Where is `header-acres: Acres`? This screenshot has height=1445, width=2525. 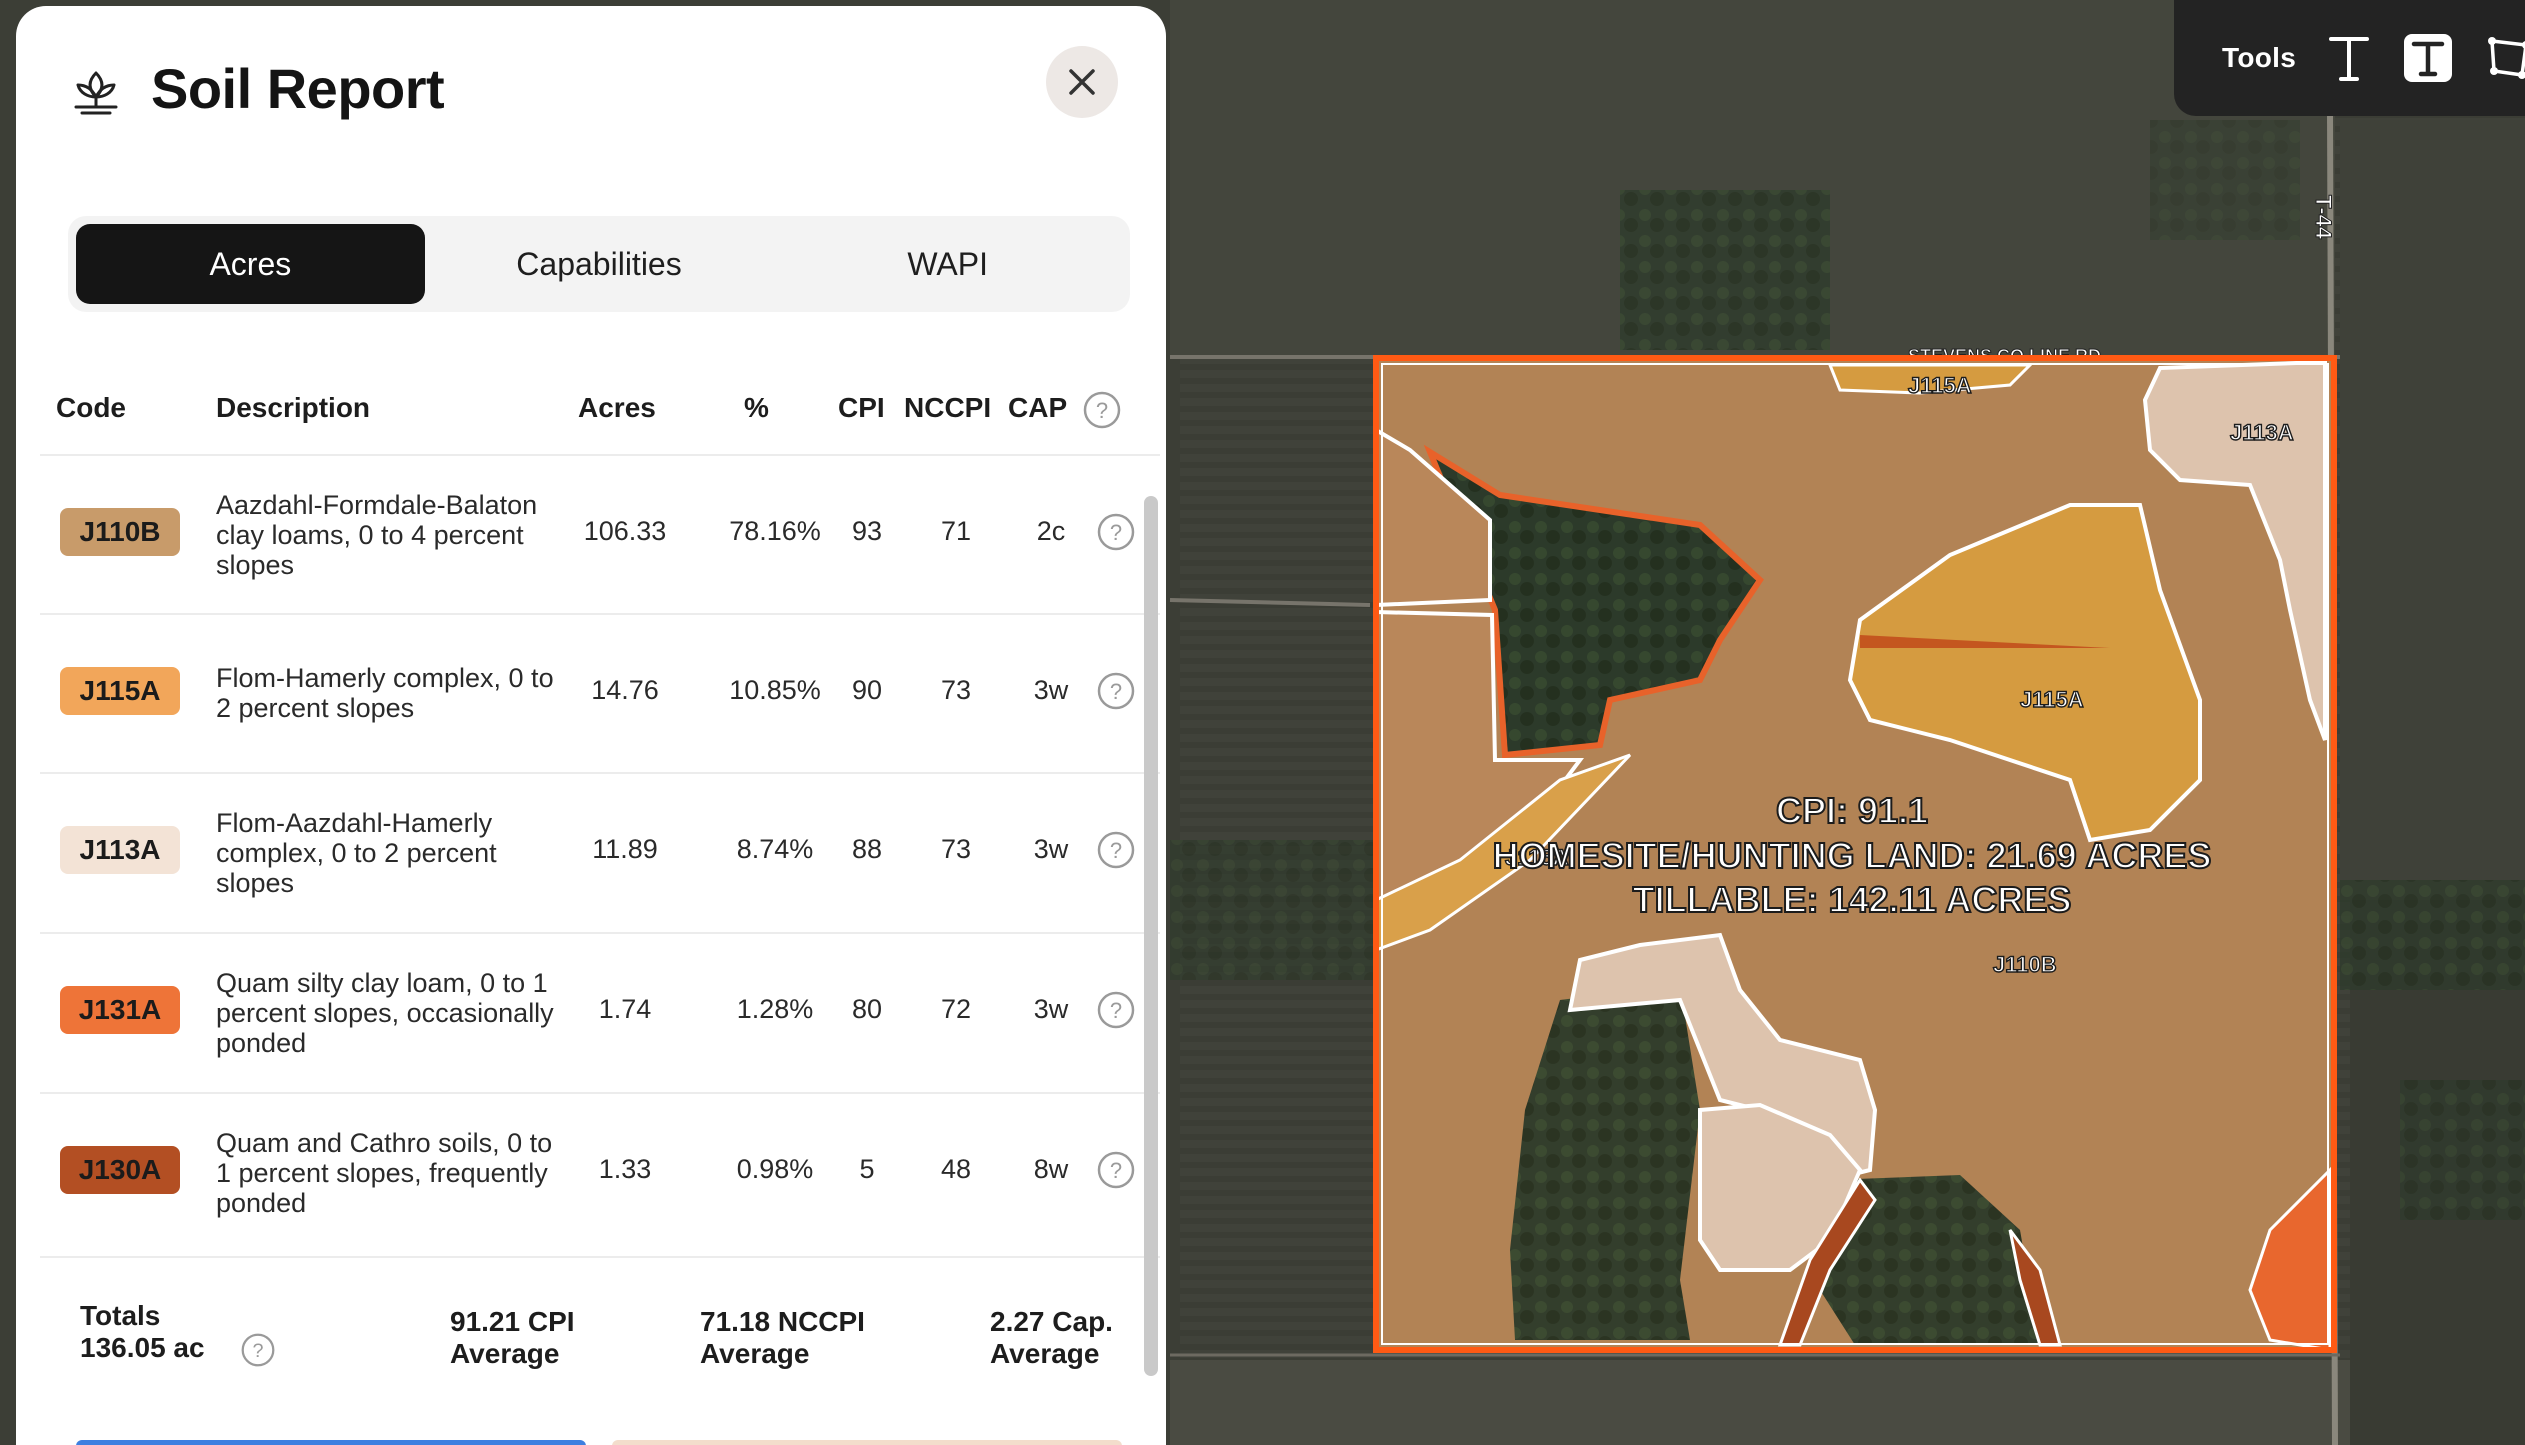 header-acres: Acres is located at coordinates (617, 407).